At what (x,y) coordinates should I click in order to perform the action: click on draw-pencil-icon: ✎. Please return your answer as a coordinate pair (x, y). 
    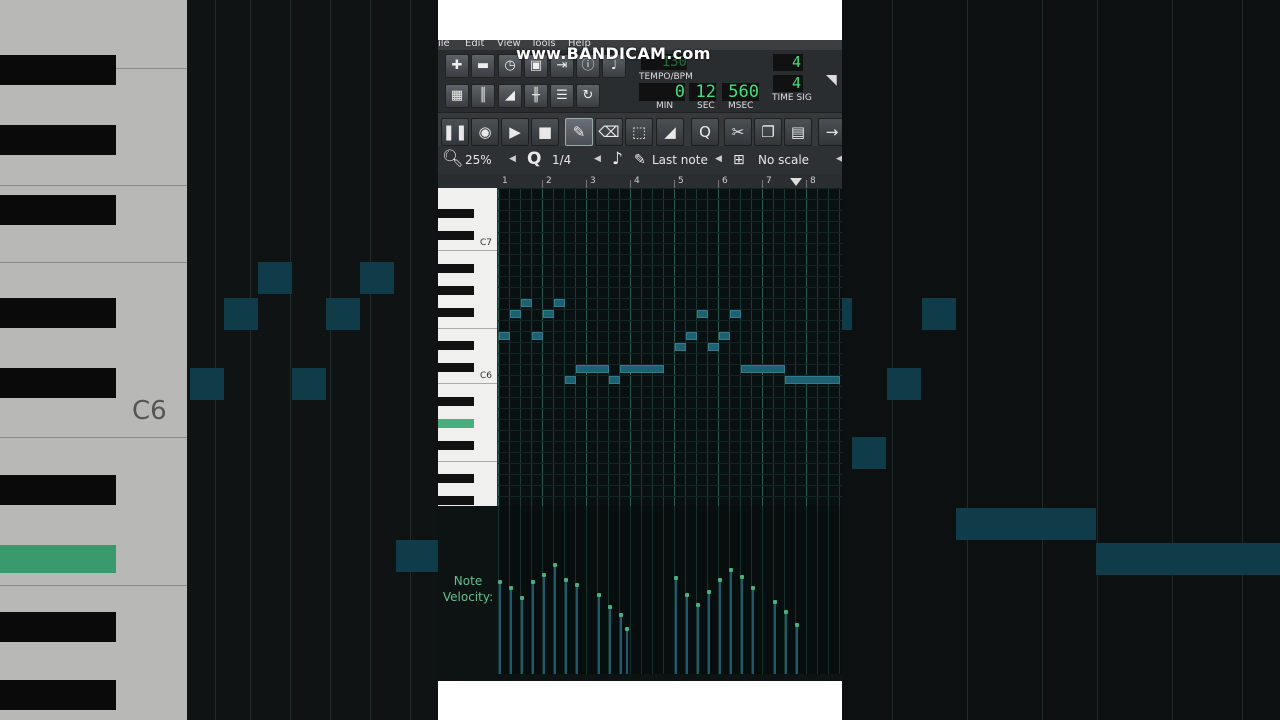
    Looking at the image, I should click on (579, 132).